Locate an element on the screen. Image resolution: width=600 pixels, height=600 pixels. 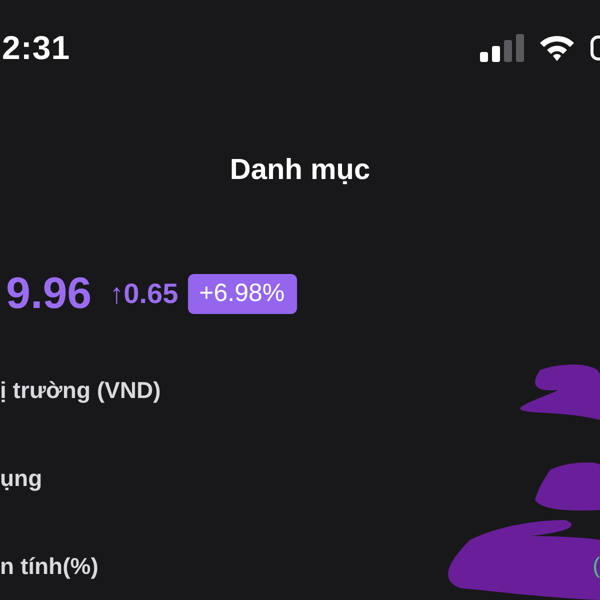
percent-badge: +6.98% is located at coordinates (242, 294).